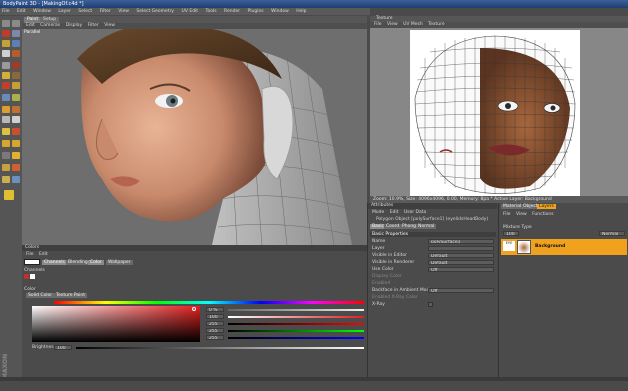 The height and width of the screenshot is (391, 628). Describe the element at coordinates (301, 11) in the screenshot. I see `menu-item: Help` at that location.